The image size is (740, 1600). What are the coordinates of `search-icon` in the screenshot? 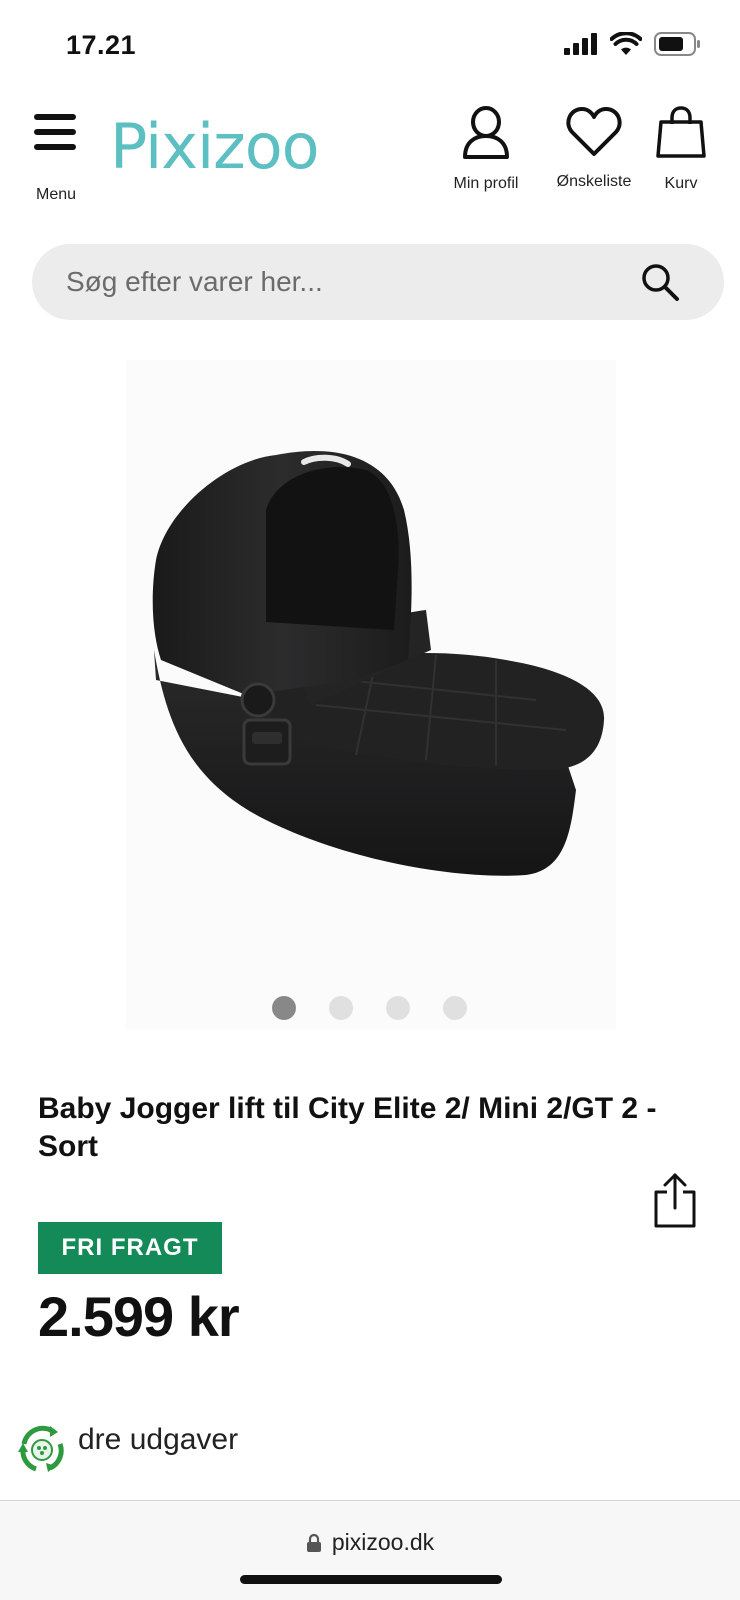 It's located at (660, 282).